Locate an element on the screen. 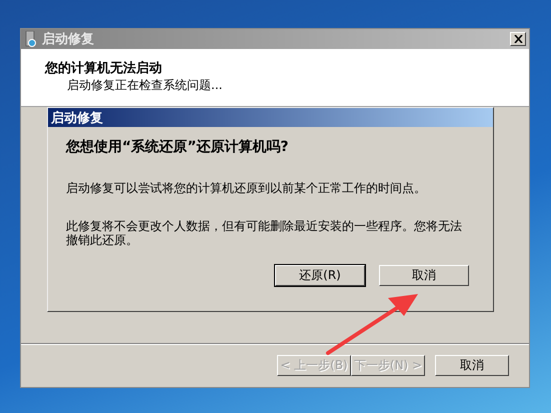 This screenshot has width=551, height=413. drive-icon is located at coordinates (31, 39).